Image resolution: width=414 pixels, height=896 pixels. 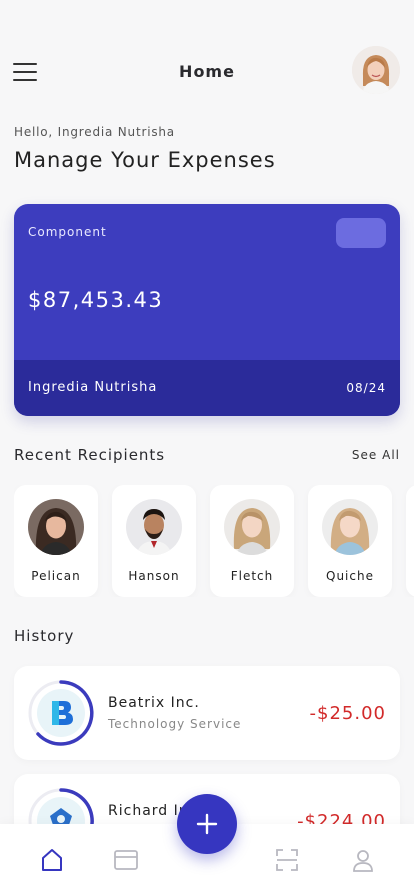 What do you see at coordinates (154, 703) in the screenshot?
I see `transaction-name: Beatrix Inc.` at bounding box center [154, 703].